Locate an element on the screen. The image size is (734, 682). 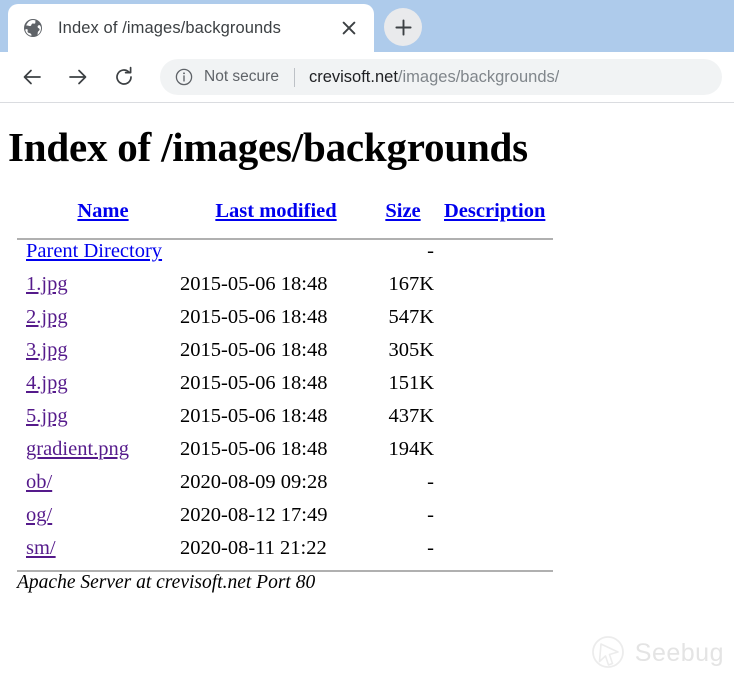
listing-row: 1.jpg 2015-05-06 18:48 167K is located at coordinates (367, 289).